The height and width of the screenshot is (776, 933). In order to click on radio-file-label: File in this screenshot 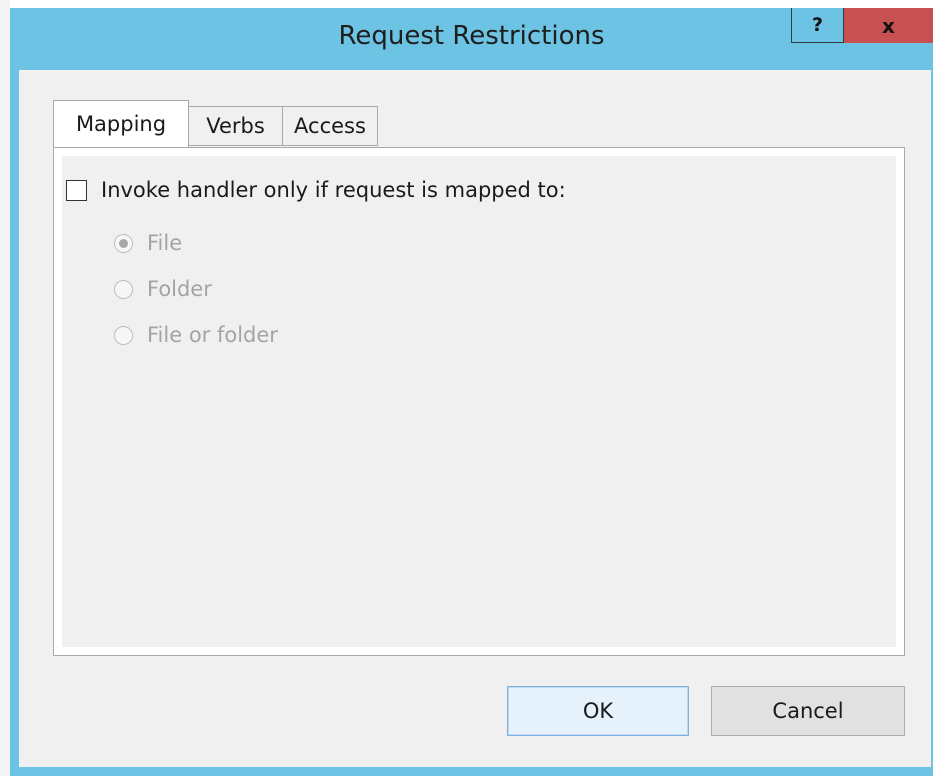, I will do `click(165, 243)`.